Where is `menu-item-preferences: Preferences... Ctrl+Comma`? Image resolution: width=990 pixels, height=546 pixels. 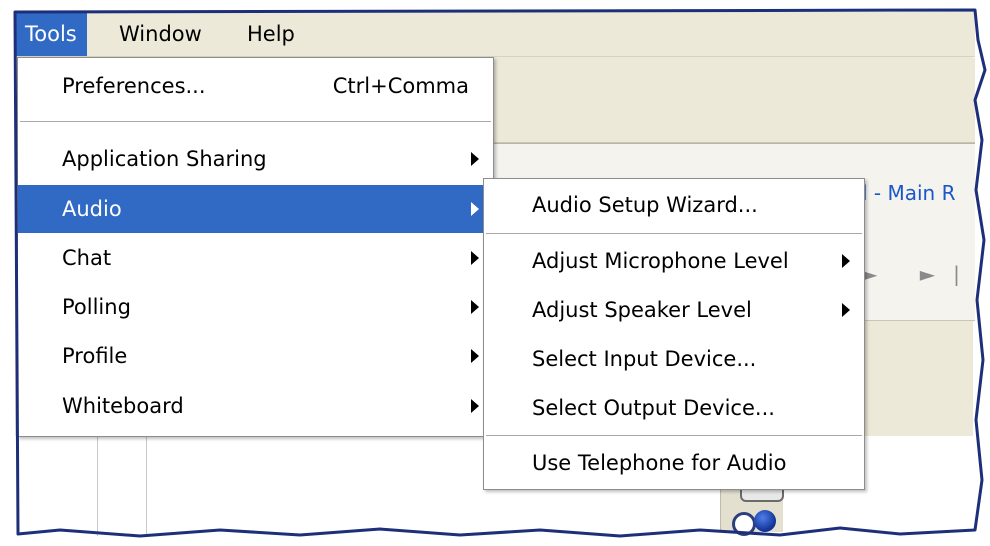 menu-item-preferences: Preferences... Ctrl+Comma is located at coordinates (255, 86).